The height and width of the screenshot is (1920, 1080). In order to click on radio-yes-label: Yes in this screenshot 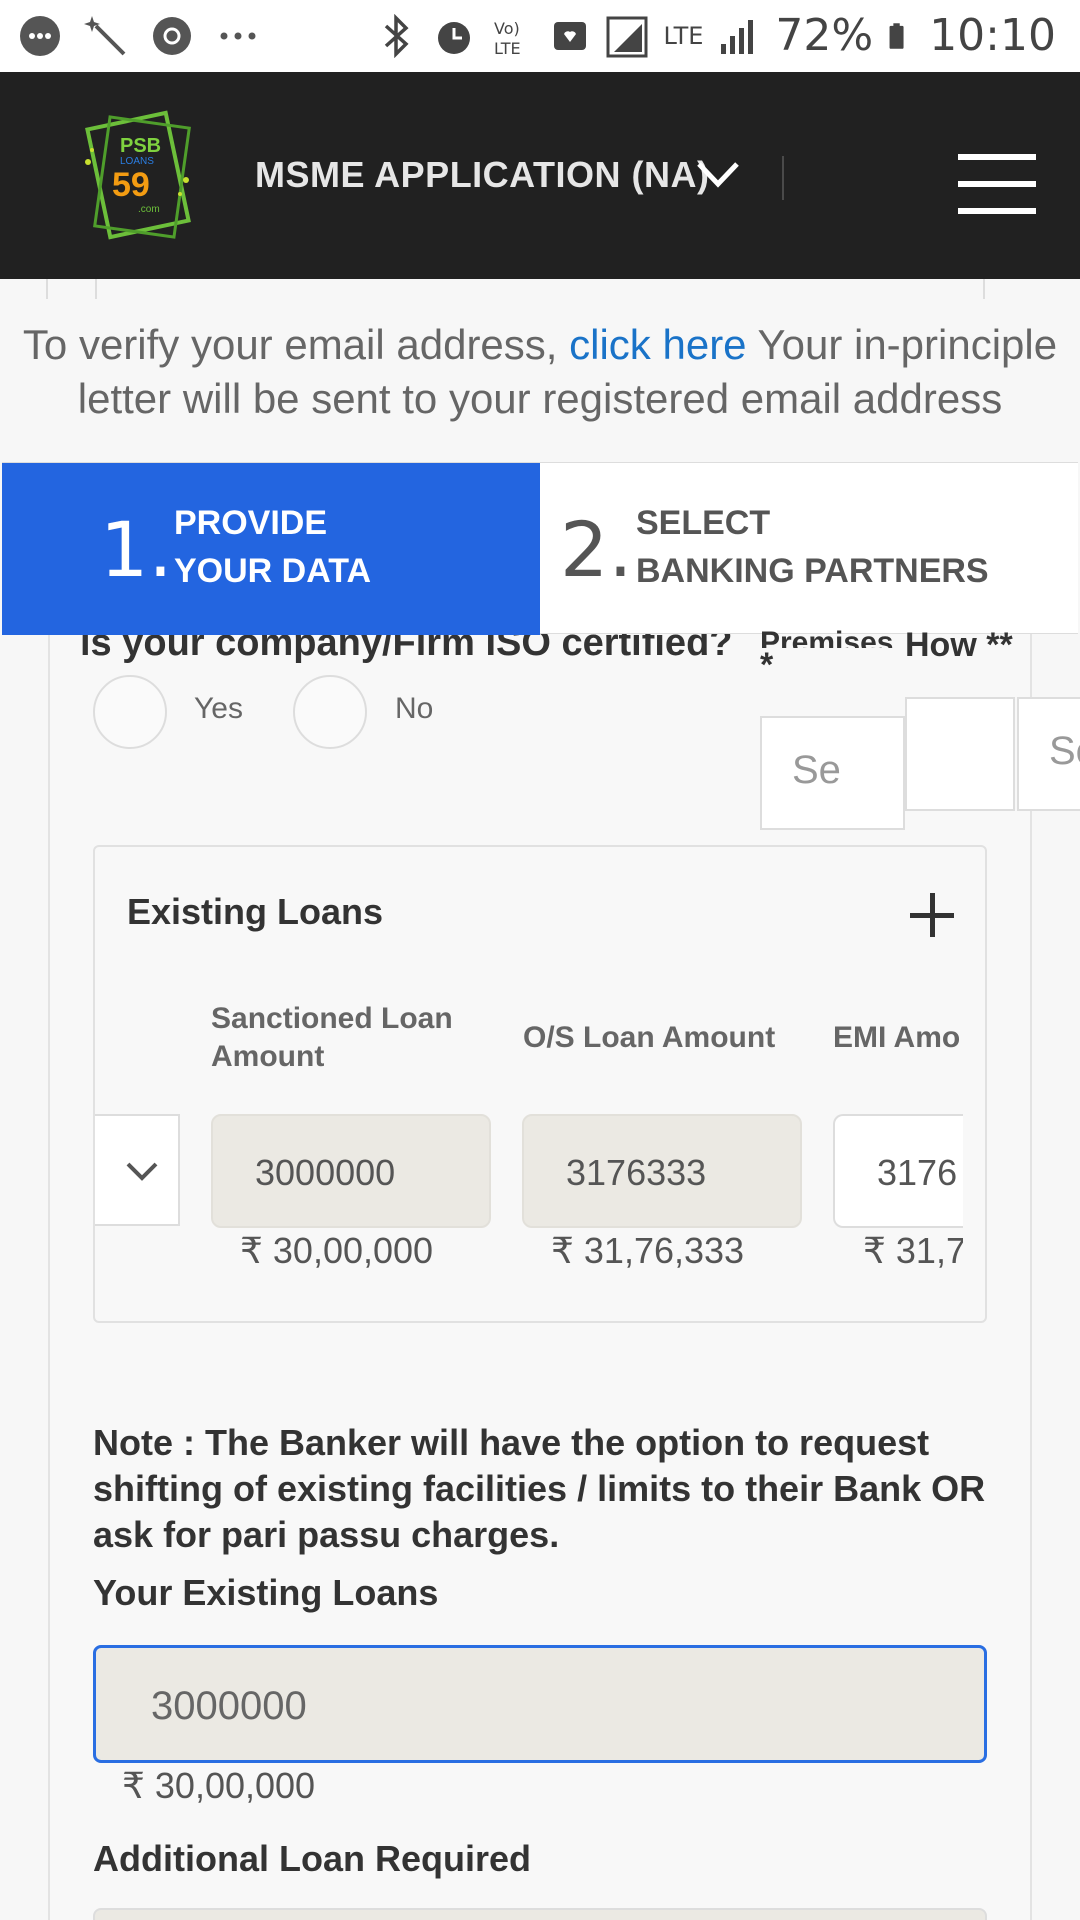, I will do `click(218, 708)`.